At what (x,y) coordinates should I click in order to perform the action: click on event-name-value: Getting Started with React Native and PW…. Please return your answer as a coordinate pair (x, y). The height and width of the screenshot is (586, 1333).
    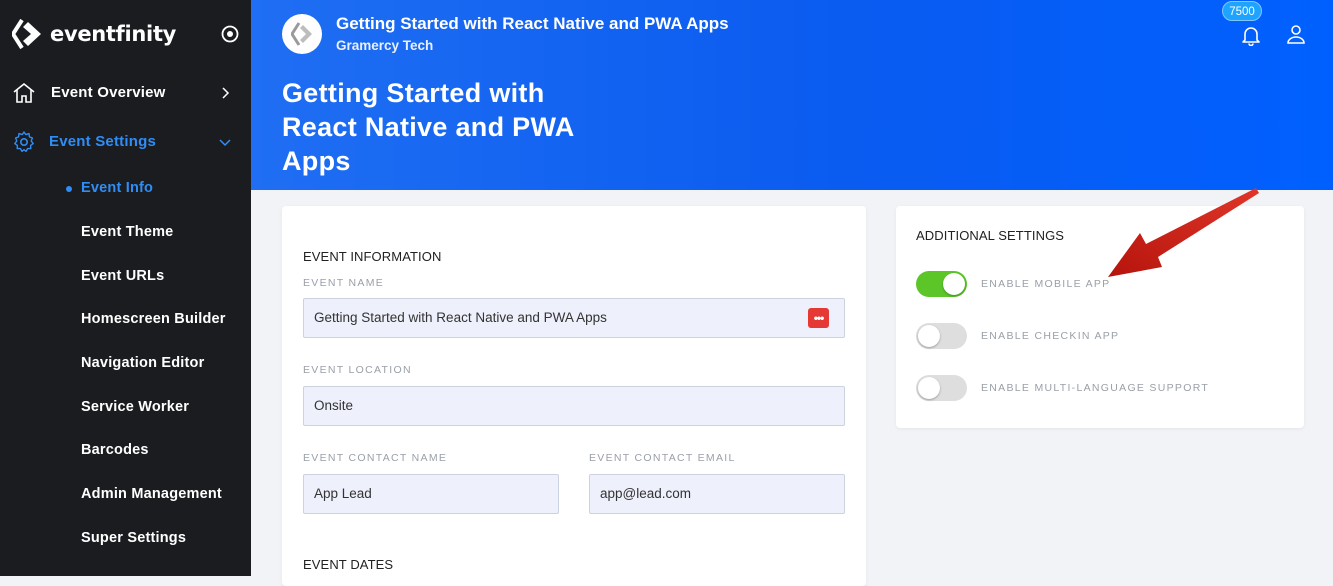
    Looking at the image, I should click on (460, 317).